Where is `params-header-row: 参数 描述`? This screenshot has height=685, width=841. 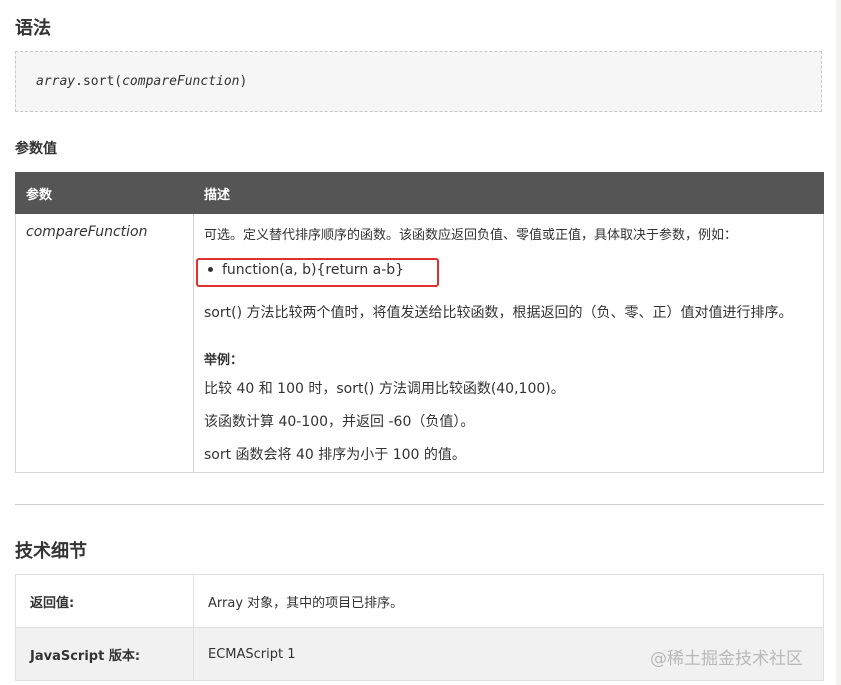 params-header-row: 参数 描述 is located at coordinates (419, 193).